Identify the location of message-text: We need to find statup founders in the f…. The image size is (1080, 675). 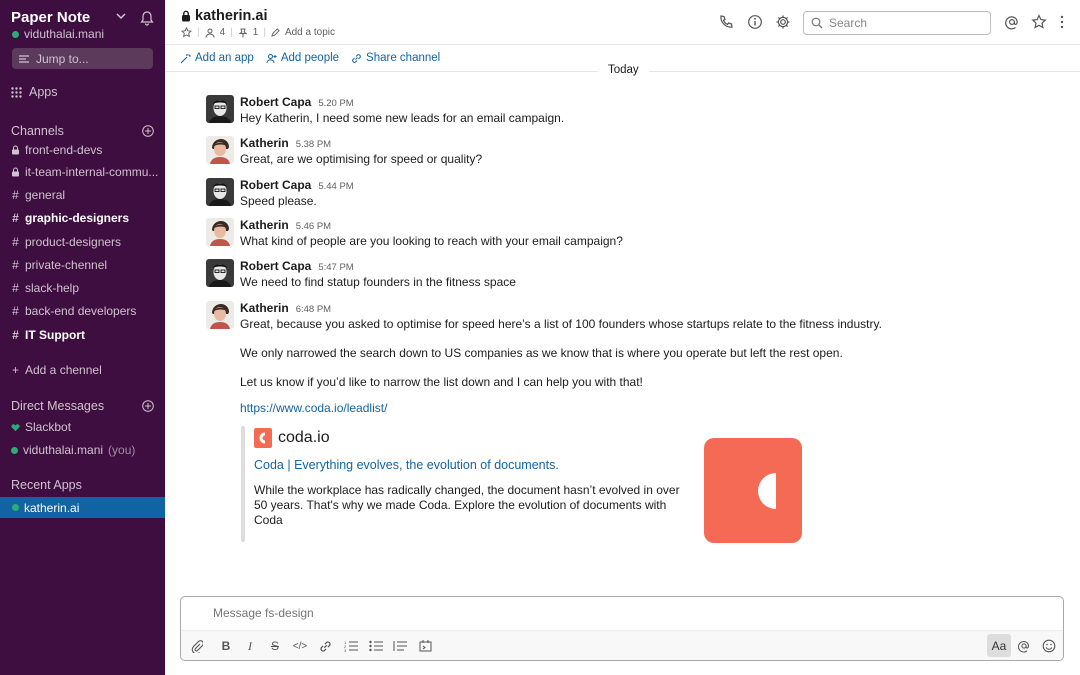
(378, 282).